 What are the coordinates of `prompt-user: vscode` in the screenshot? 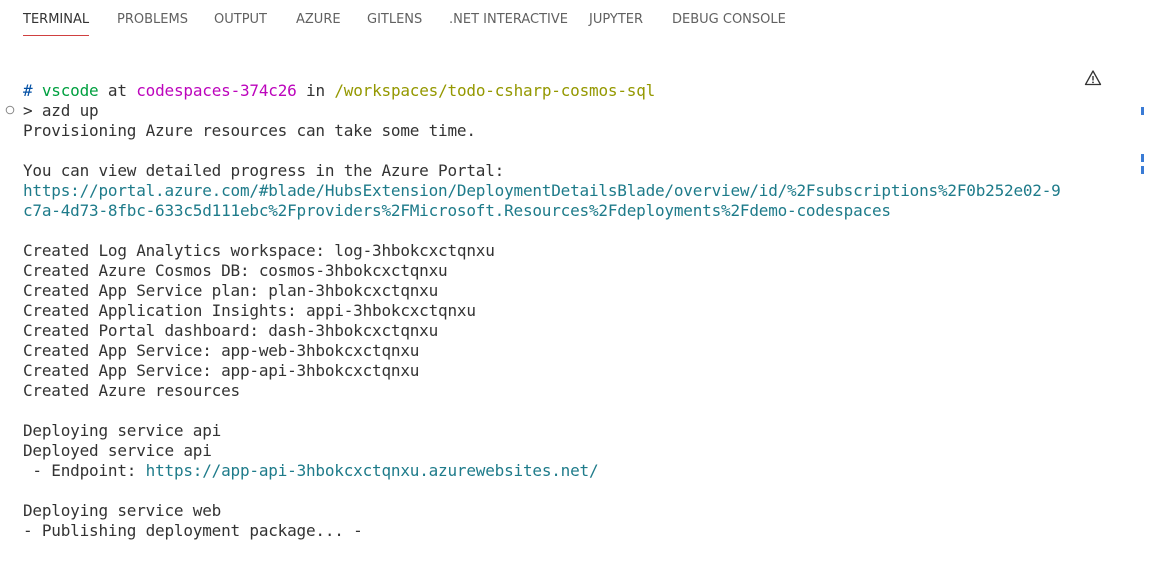 It's located at (70, 90).